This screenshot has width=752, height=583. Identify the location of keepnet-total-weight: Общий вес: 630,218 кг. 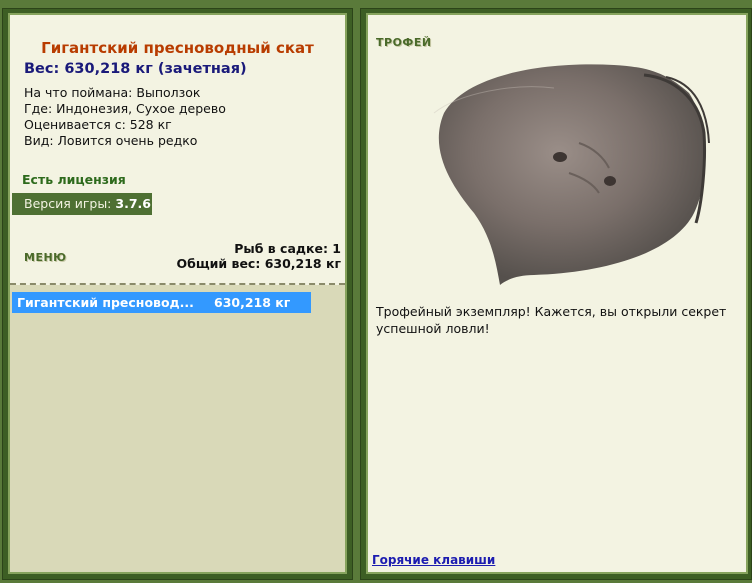
(259, 263).